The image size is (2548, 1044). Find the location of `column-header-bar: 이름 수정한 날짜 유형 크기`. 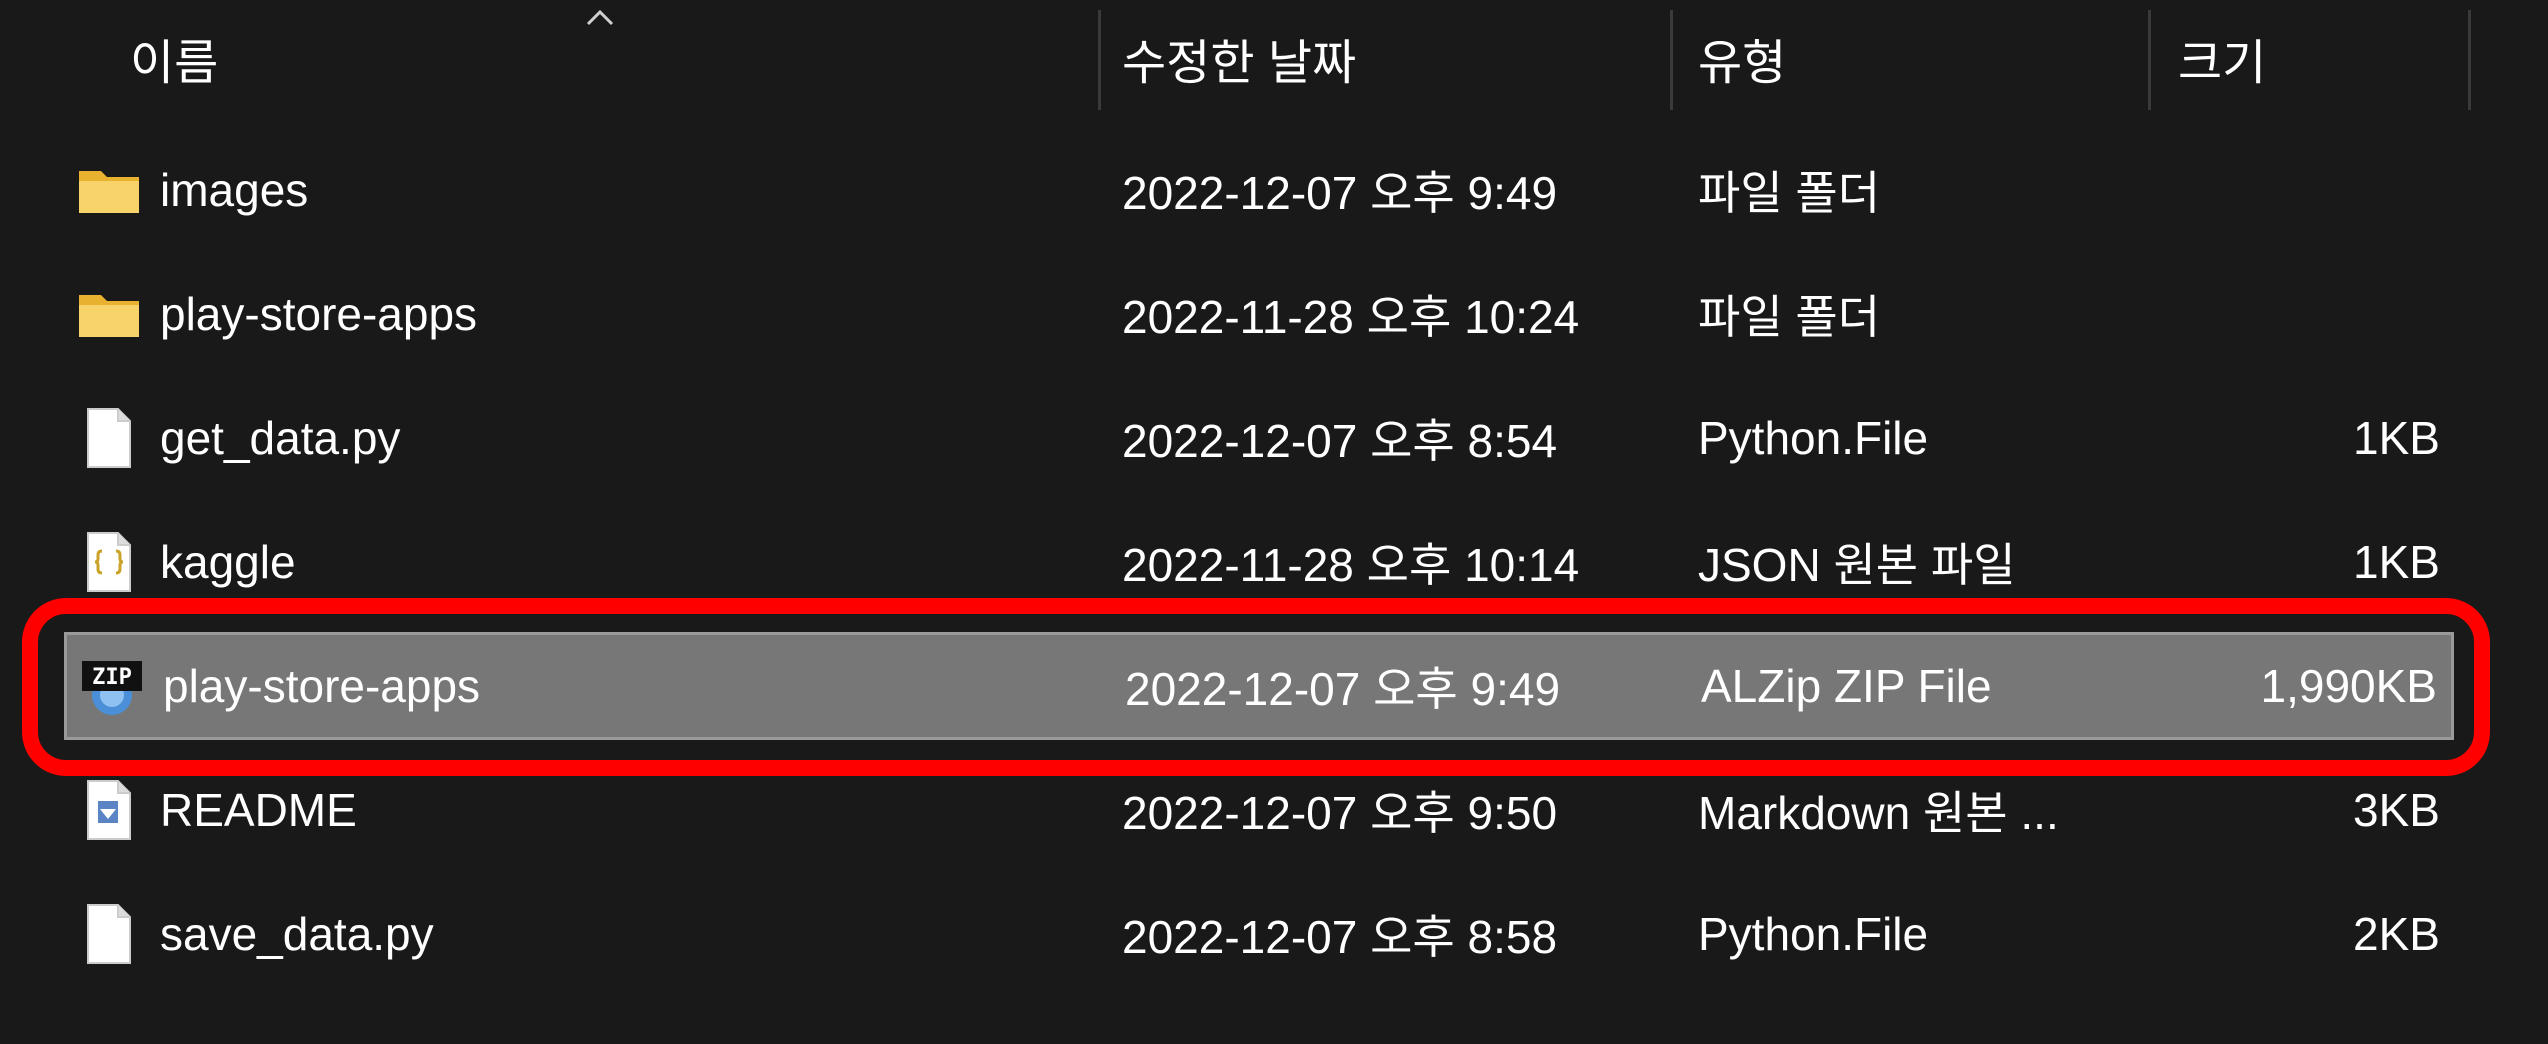

column-header-bar: 이름 수정한 날짜 유형 크기 is located at coordinates (1274, 58).